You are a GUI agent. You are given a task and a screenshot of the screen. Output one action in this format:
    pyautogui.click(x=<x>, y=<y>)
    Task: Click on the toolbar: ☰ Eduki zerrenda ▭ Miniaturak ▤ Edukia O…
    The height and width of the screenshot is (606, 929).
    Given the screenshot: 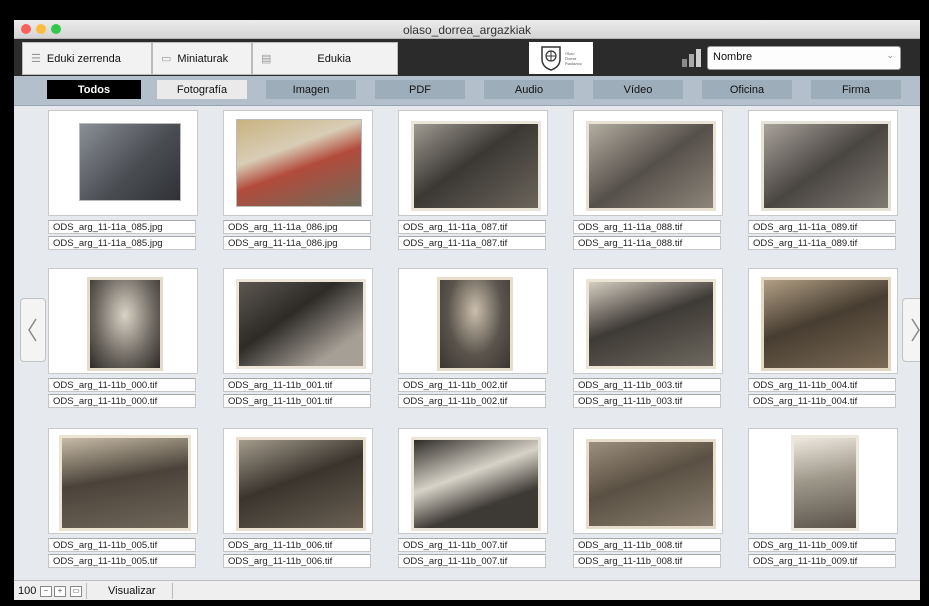 What is the action you would take?
    pyautogui.click(x=467, y=57)
    